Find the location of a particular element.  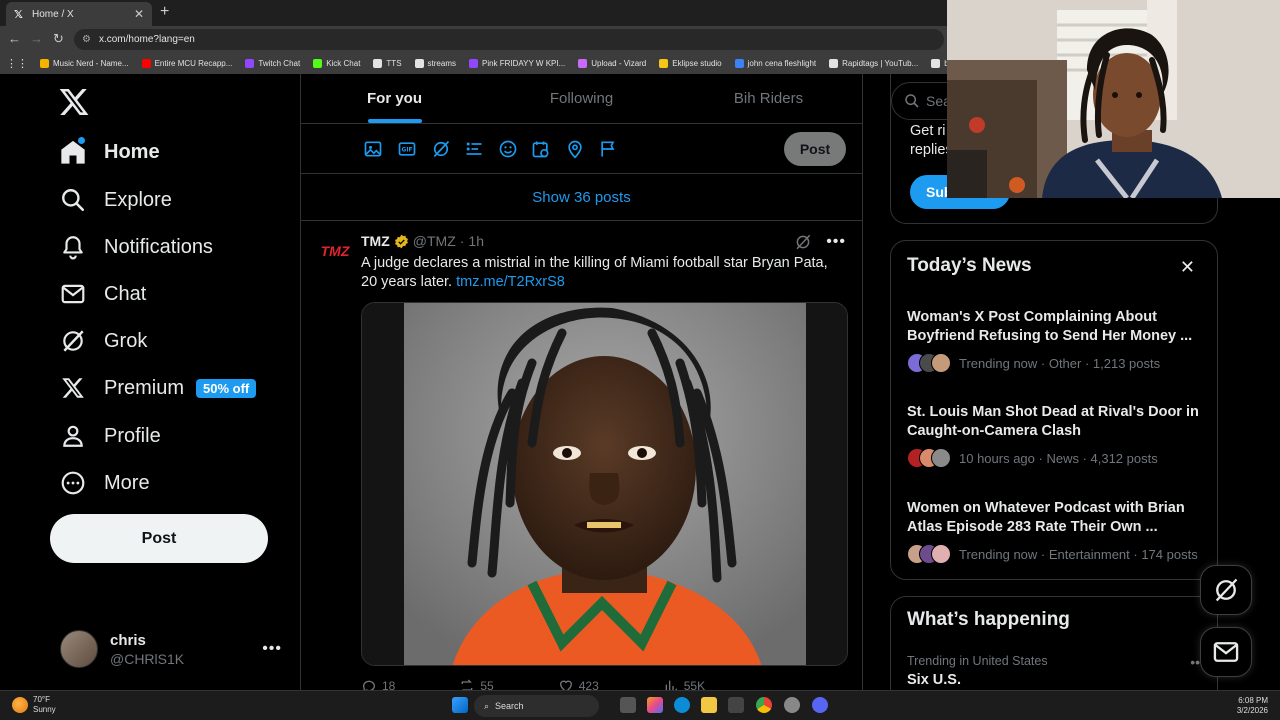

bookmark-item: Kick Chat is located at coordinates (337, 63).